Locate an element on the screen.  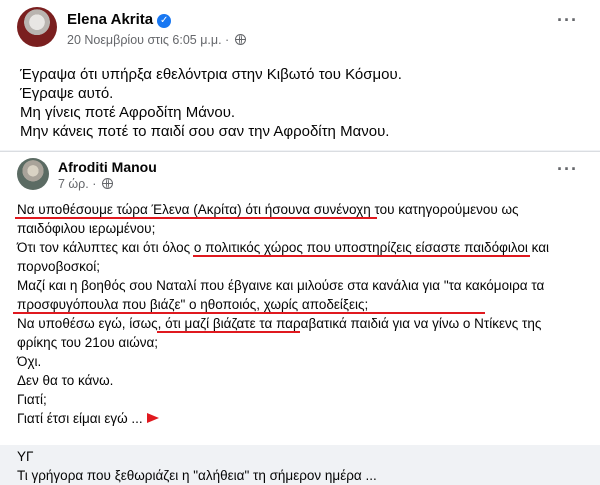
post-line: φρίκης του 21ου αιώνα; is located at coordinates (88, 342).